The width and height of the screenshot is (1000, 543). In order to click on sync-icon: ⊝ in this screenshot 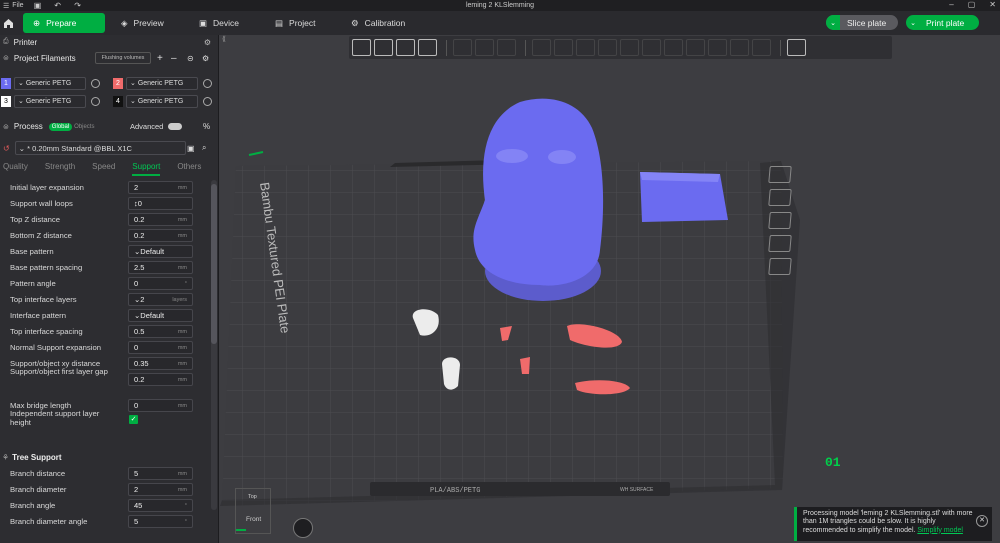, I will do `click(190, 58)`.